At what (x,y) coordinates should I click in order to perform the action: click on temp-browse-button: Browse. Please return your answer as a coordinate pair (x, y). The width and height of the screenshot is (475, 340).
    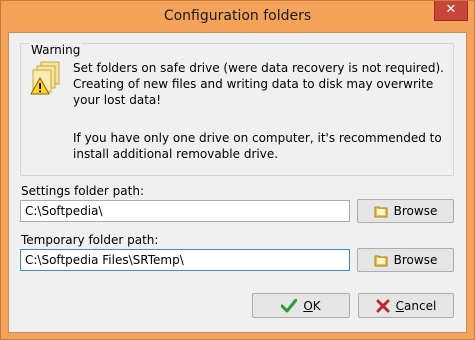
    Looking at the image, I should click on (405, 260).